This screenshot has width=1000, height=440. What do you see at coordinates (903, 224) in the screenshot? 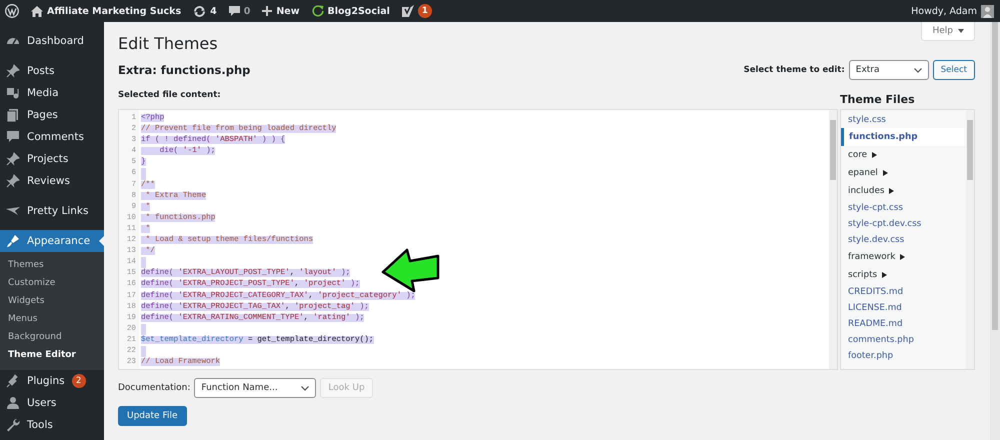
I see `file-list-item: style-cpt.dev.css` at bounding box center [903, 224].